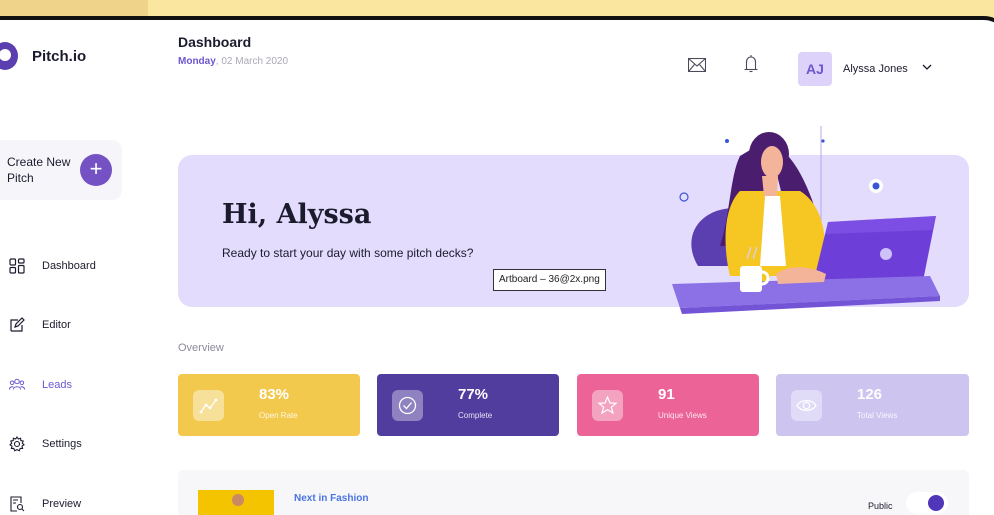 The image size is (994, 515). What do you see at coordinates (278, 415) in the screenshot?
I see `stat-label: Open Rate` at bounding box center [278, 415].